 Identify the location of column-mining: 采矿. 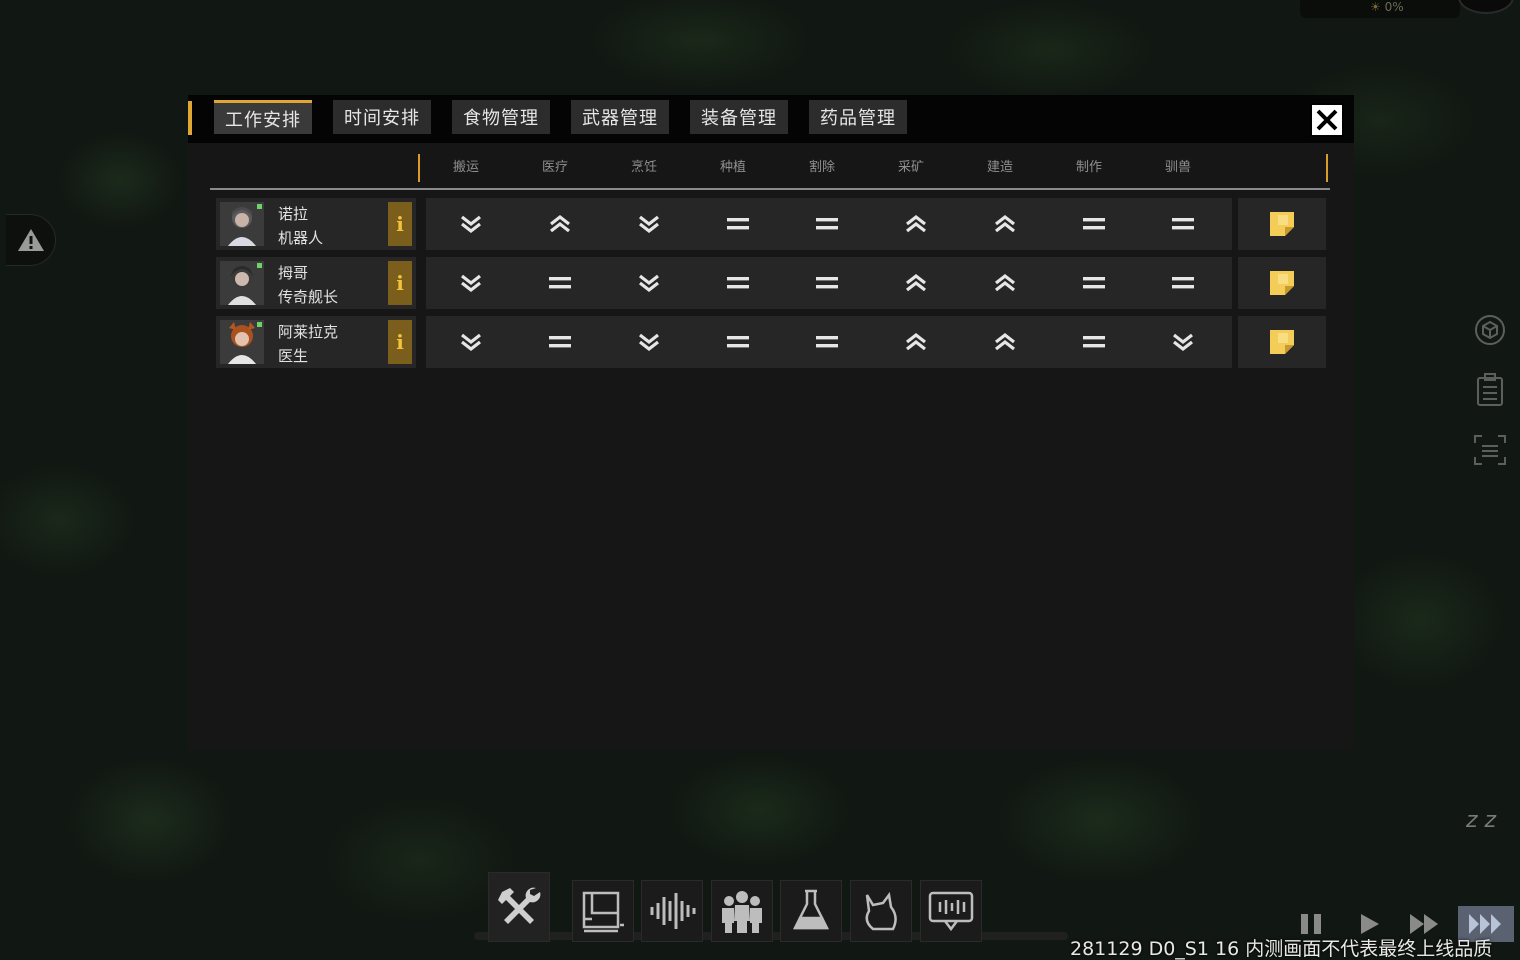
(911, 165).